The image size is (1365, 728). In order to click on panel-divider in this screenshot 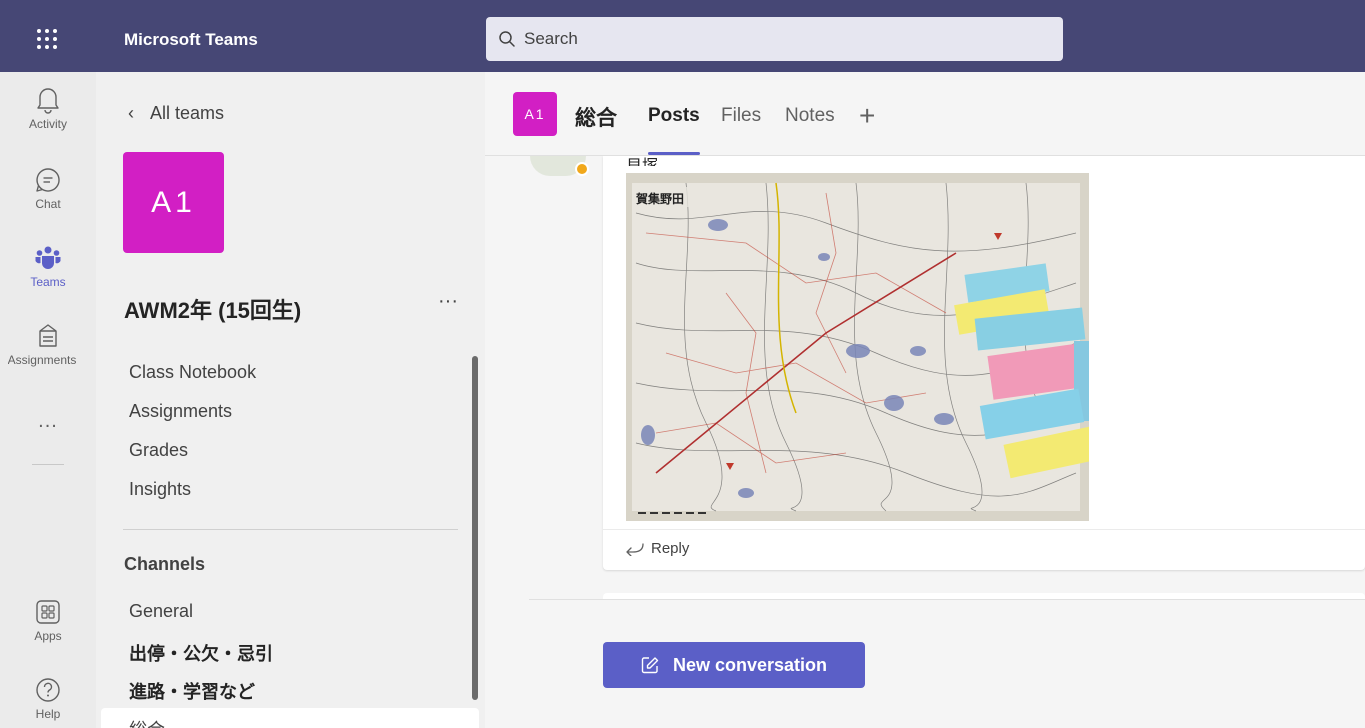, I will do `click(290, 529)`.